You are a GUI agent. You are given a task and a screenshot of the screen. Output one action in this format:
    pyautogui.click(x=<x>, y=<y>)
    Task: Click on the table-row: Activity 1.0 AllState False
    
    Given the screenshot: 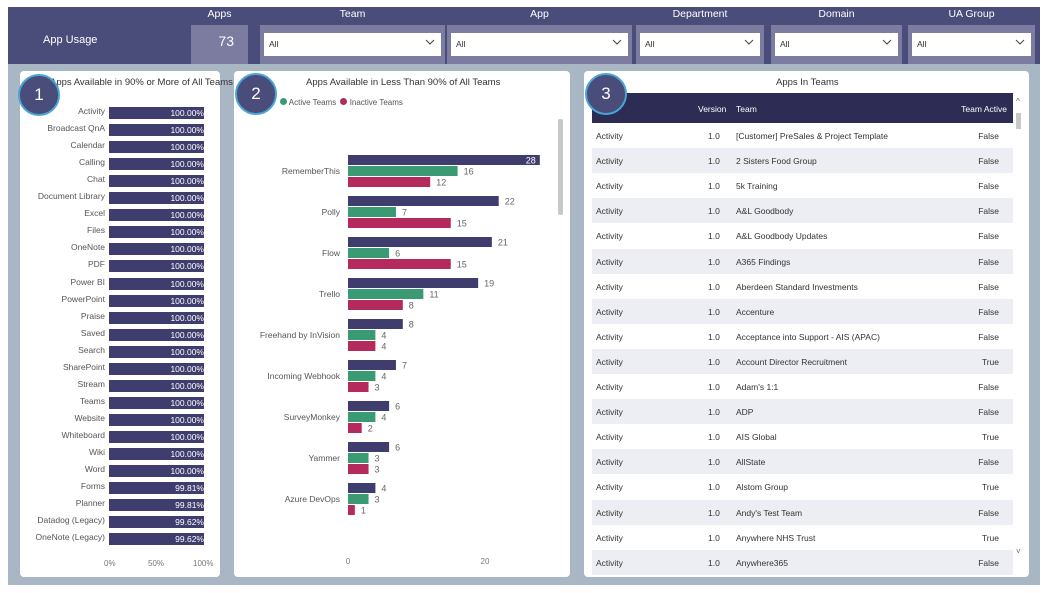 What is the action you would take?
    pyautogui.click(x=802, y=462)
    